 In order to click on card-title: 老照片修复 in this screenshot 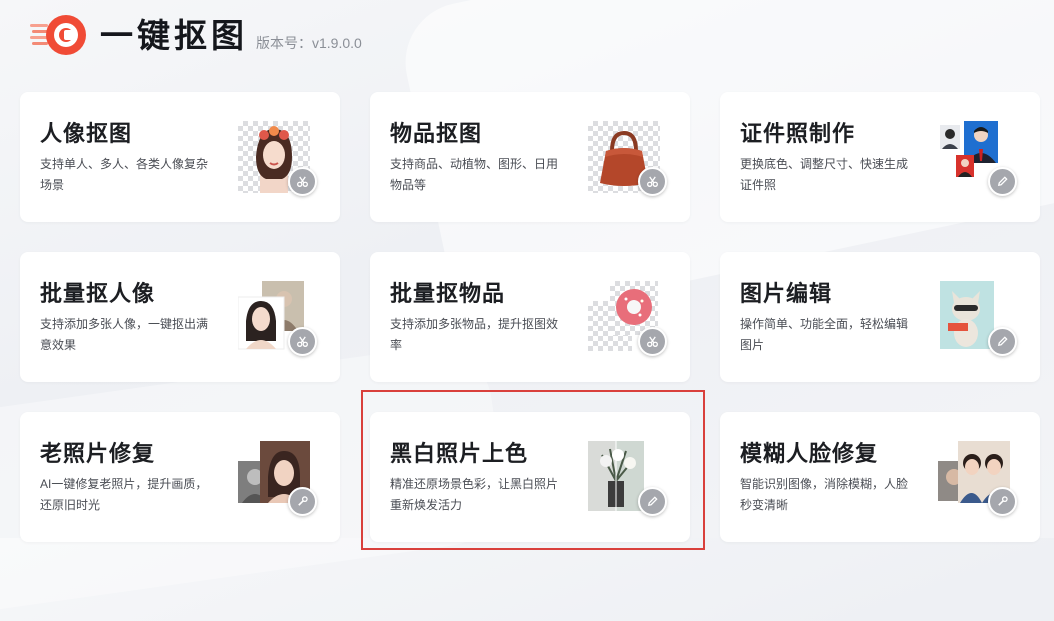, I will do `click(98, 453)`.